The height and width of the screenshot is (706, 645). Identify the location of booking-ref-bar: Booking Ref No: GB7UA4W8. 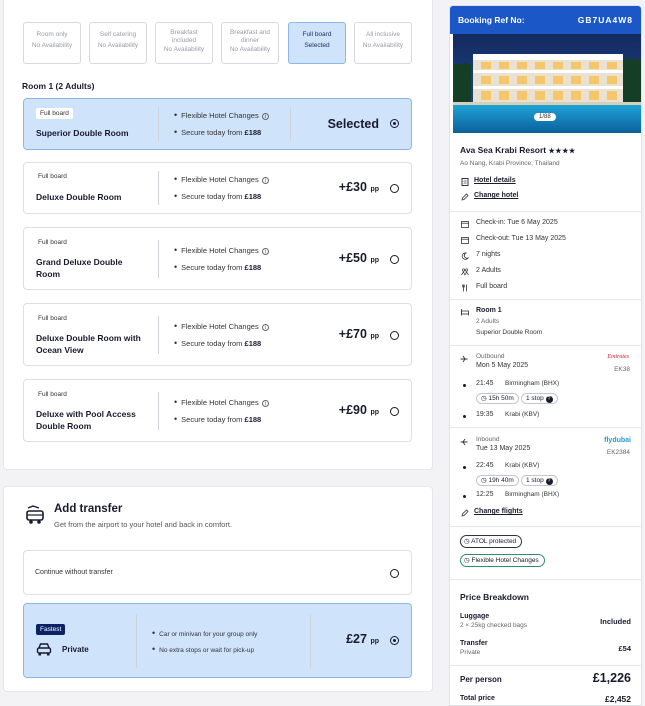
(545, 20).